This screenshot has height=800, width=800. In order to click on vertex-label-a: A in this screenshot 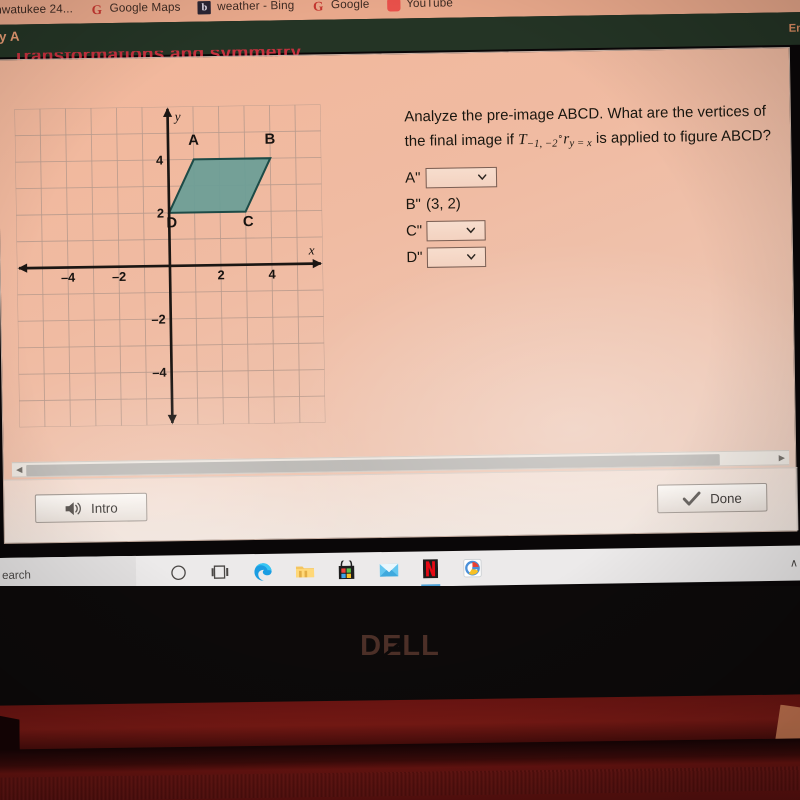, I will do `click(193, 141)`.